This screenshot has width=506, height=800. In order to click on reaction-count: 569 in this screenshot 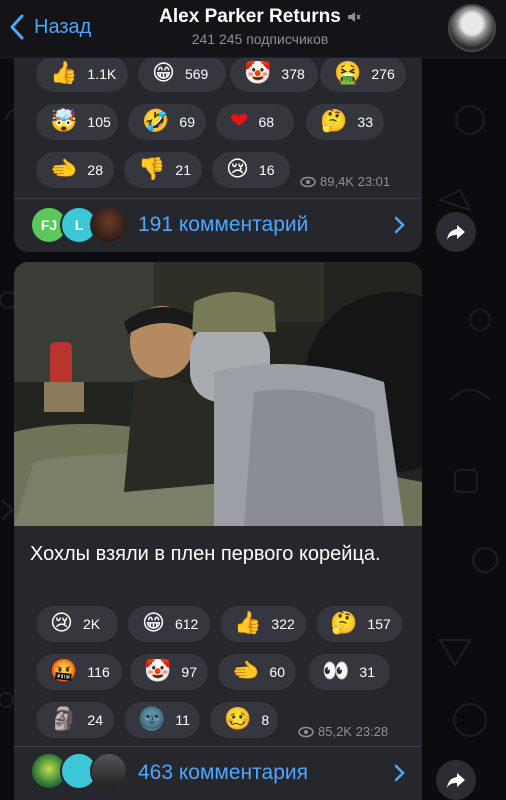, I will do `click(196, 74)`.